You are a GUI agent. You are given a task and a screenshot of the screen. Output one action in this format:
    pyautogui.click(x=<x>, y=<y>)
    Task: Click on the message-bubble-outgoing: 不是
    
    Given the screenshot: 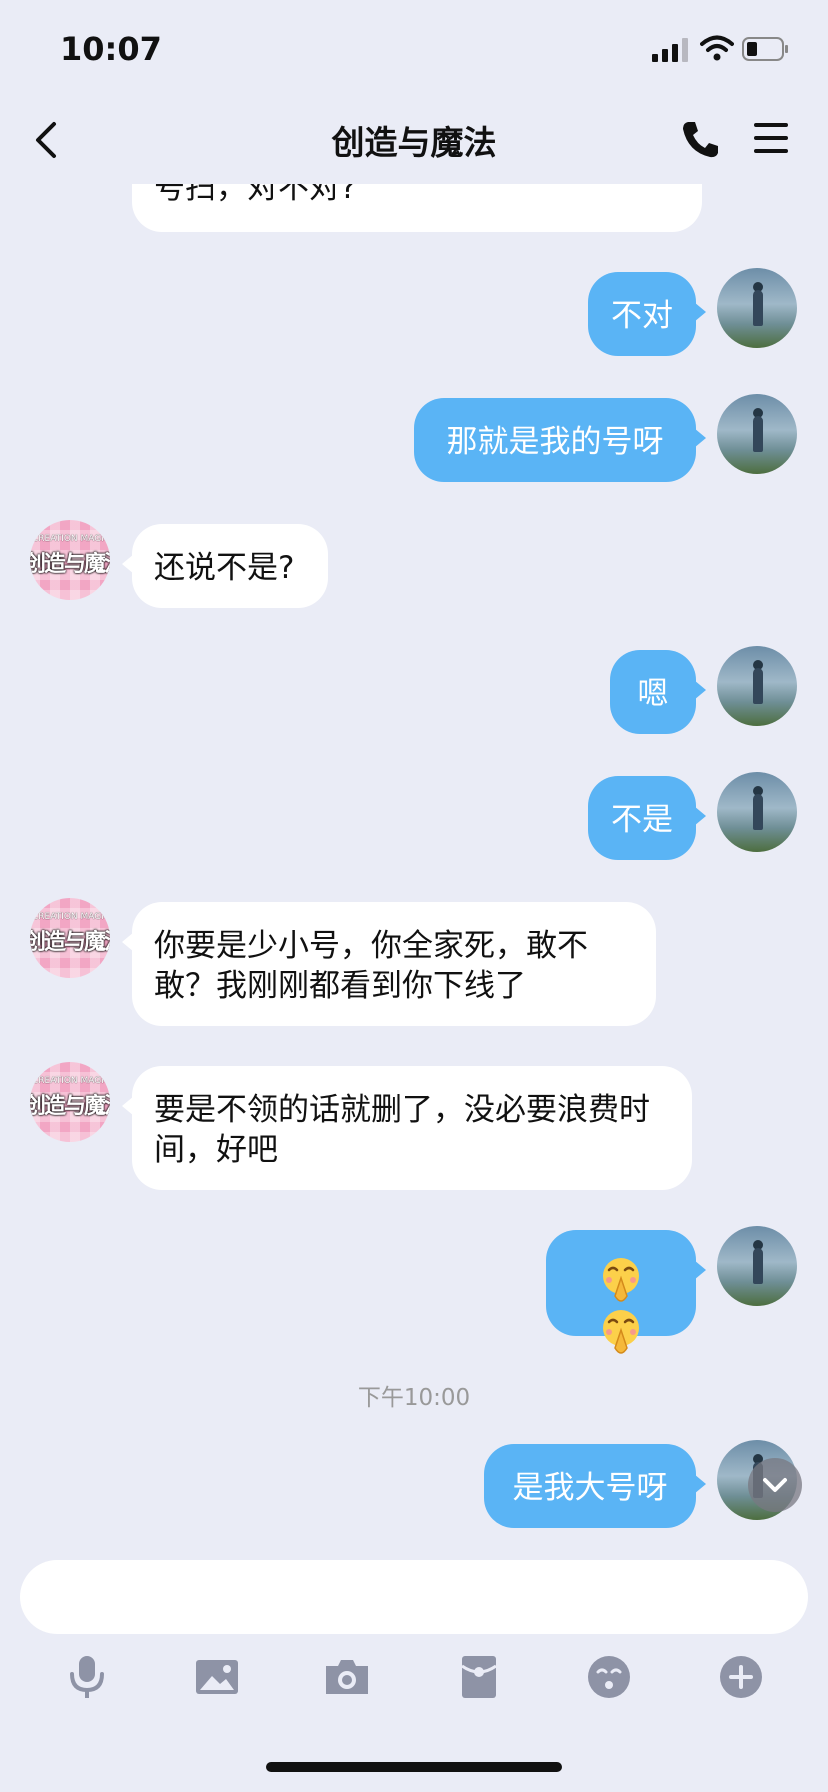 What is the action you would take?
    pyautogui.click(x=647, y=818)
    